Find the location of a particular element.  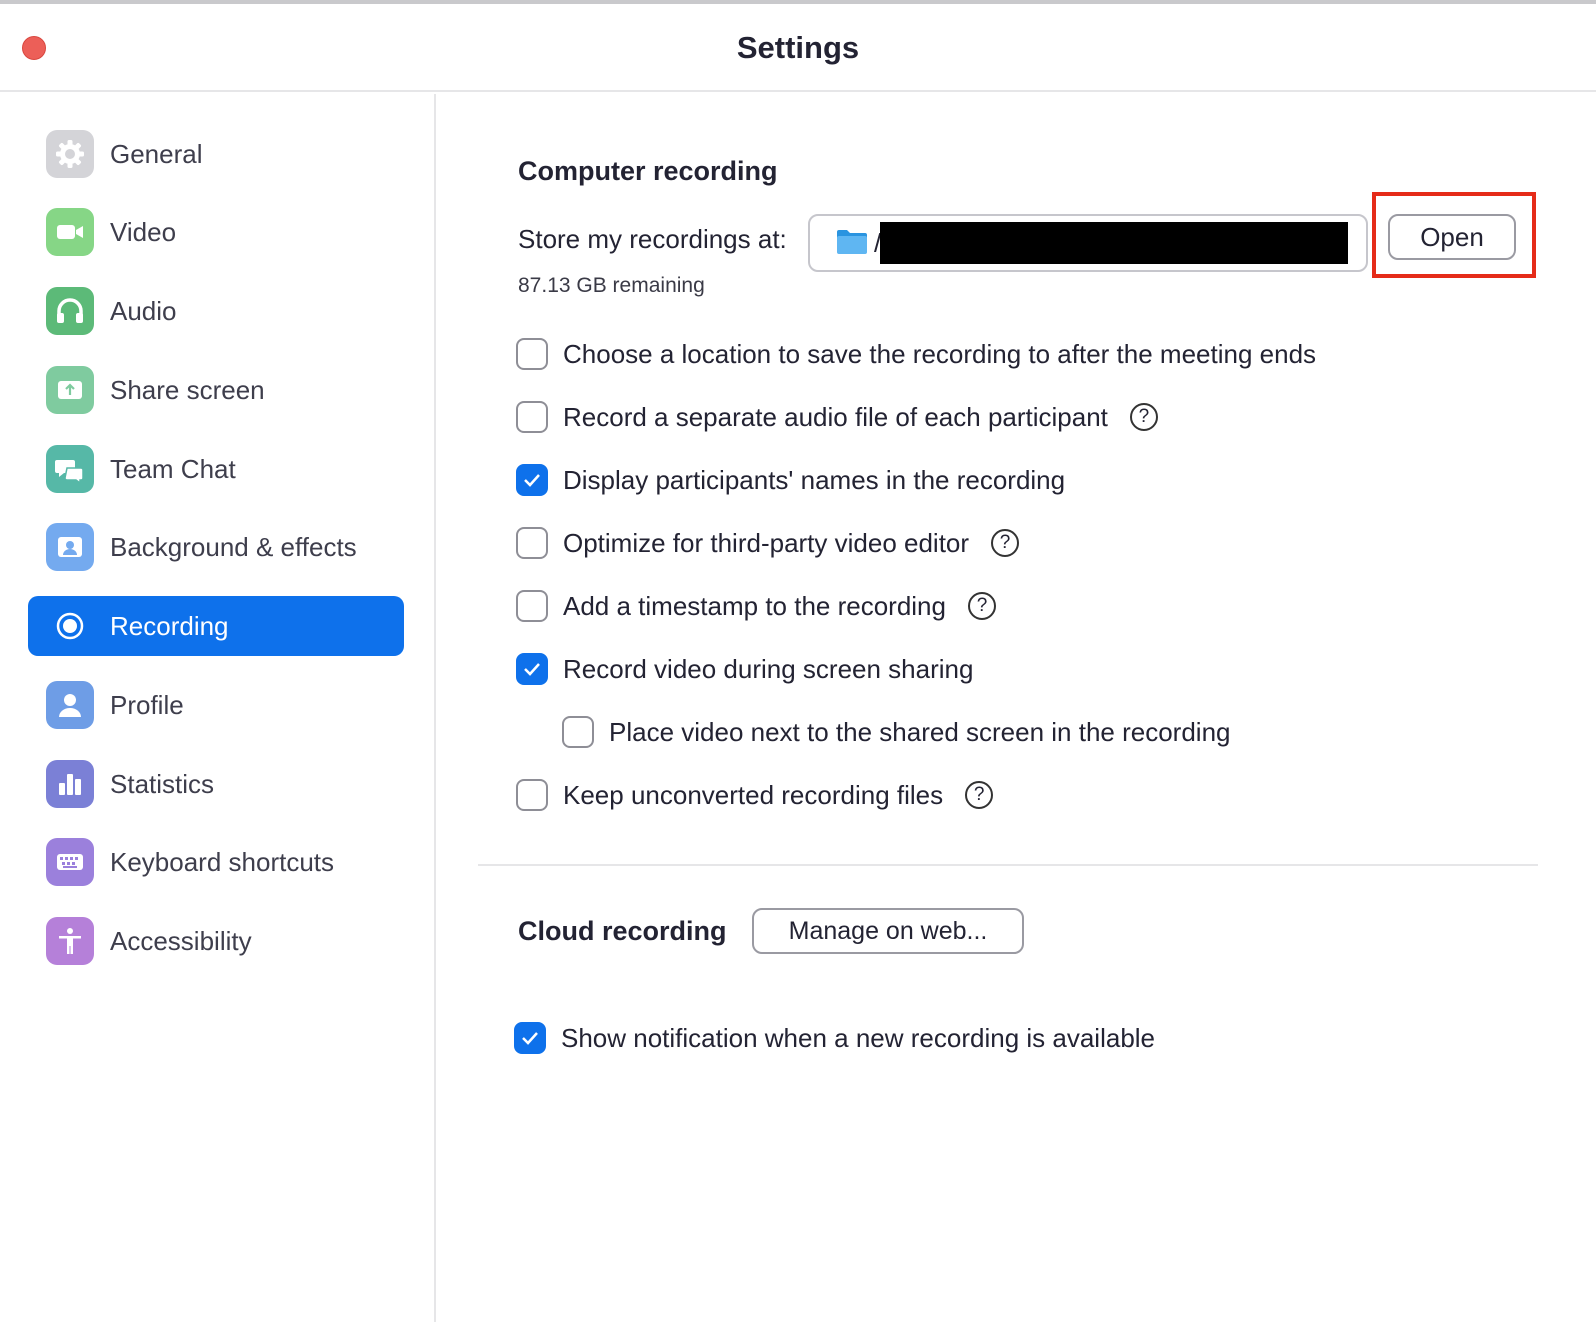

gear-icon is located at coordinates (70, 154).